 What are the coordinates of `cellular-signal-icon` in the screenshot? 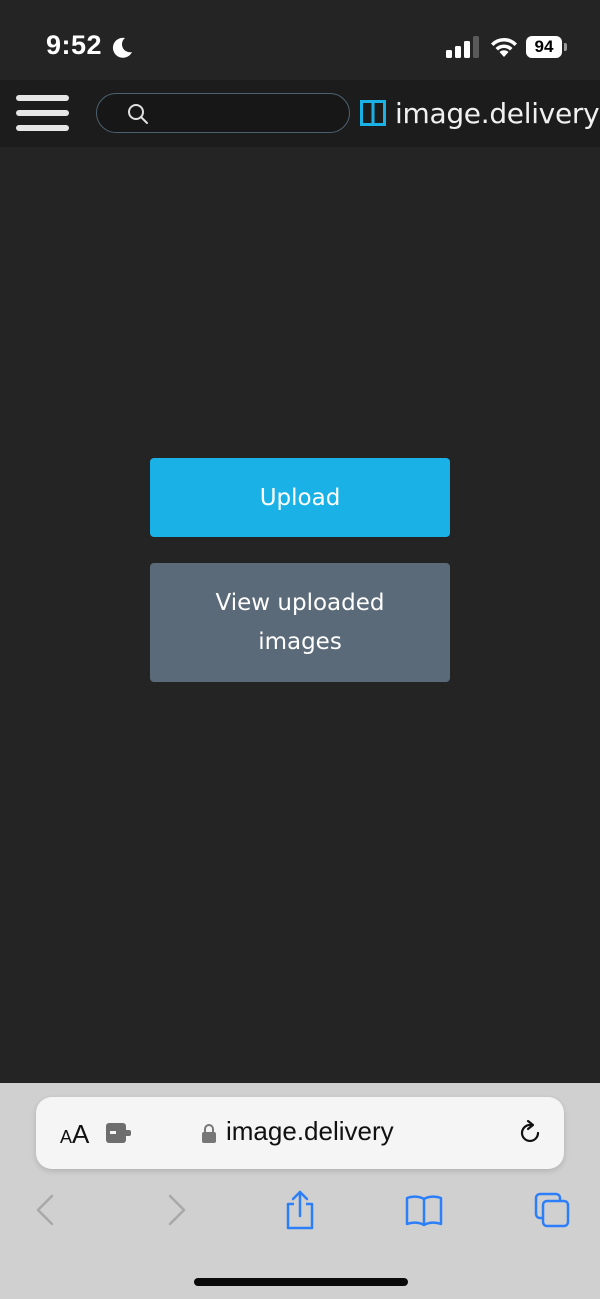 It's located at (462, 47).